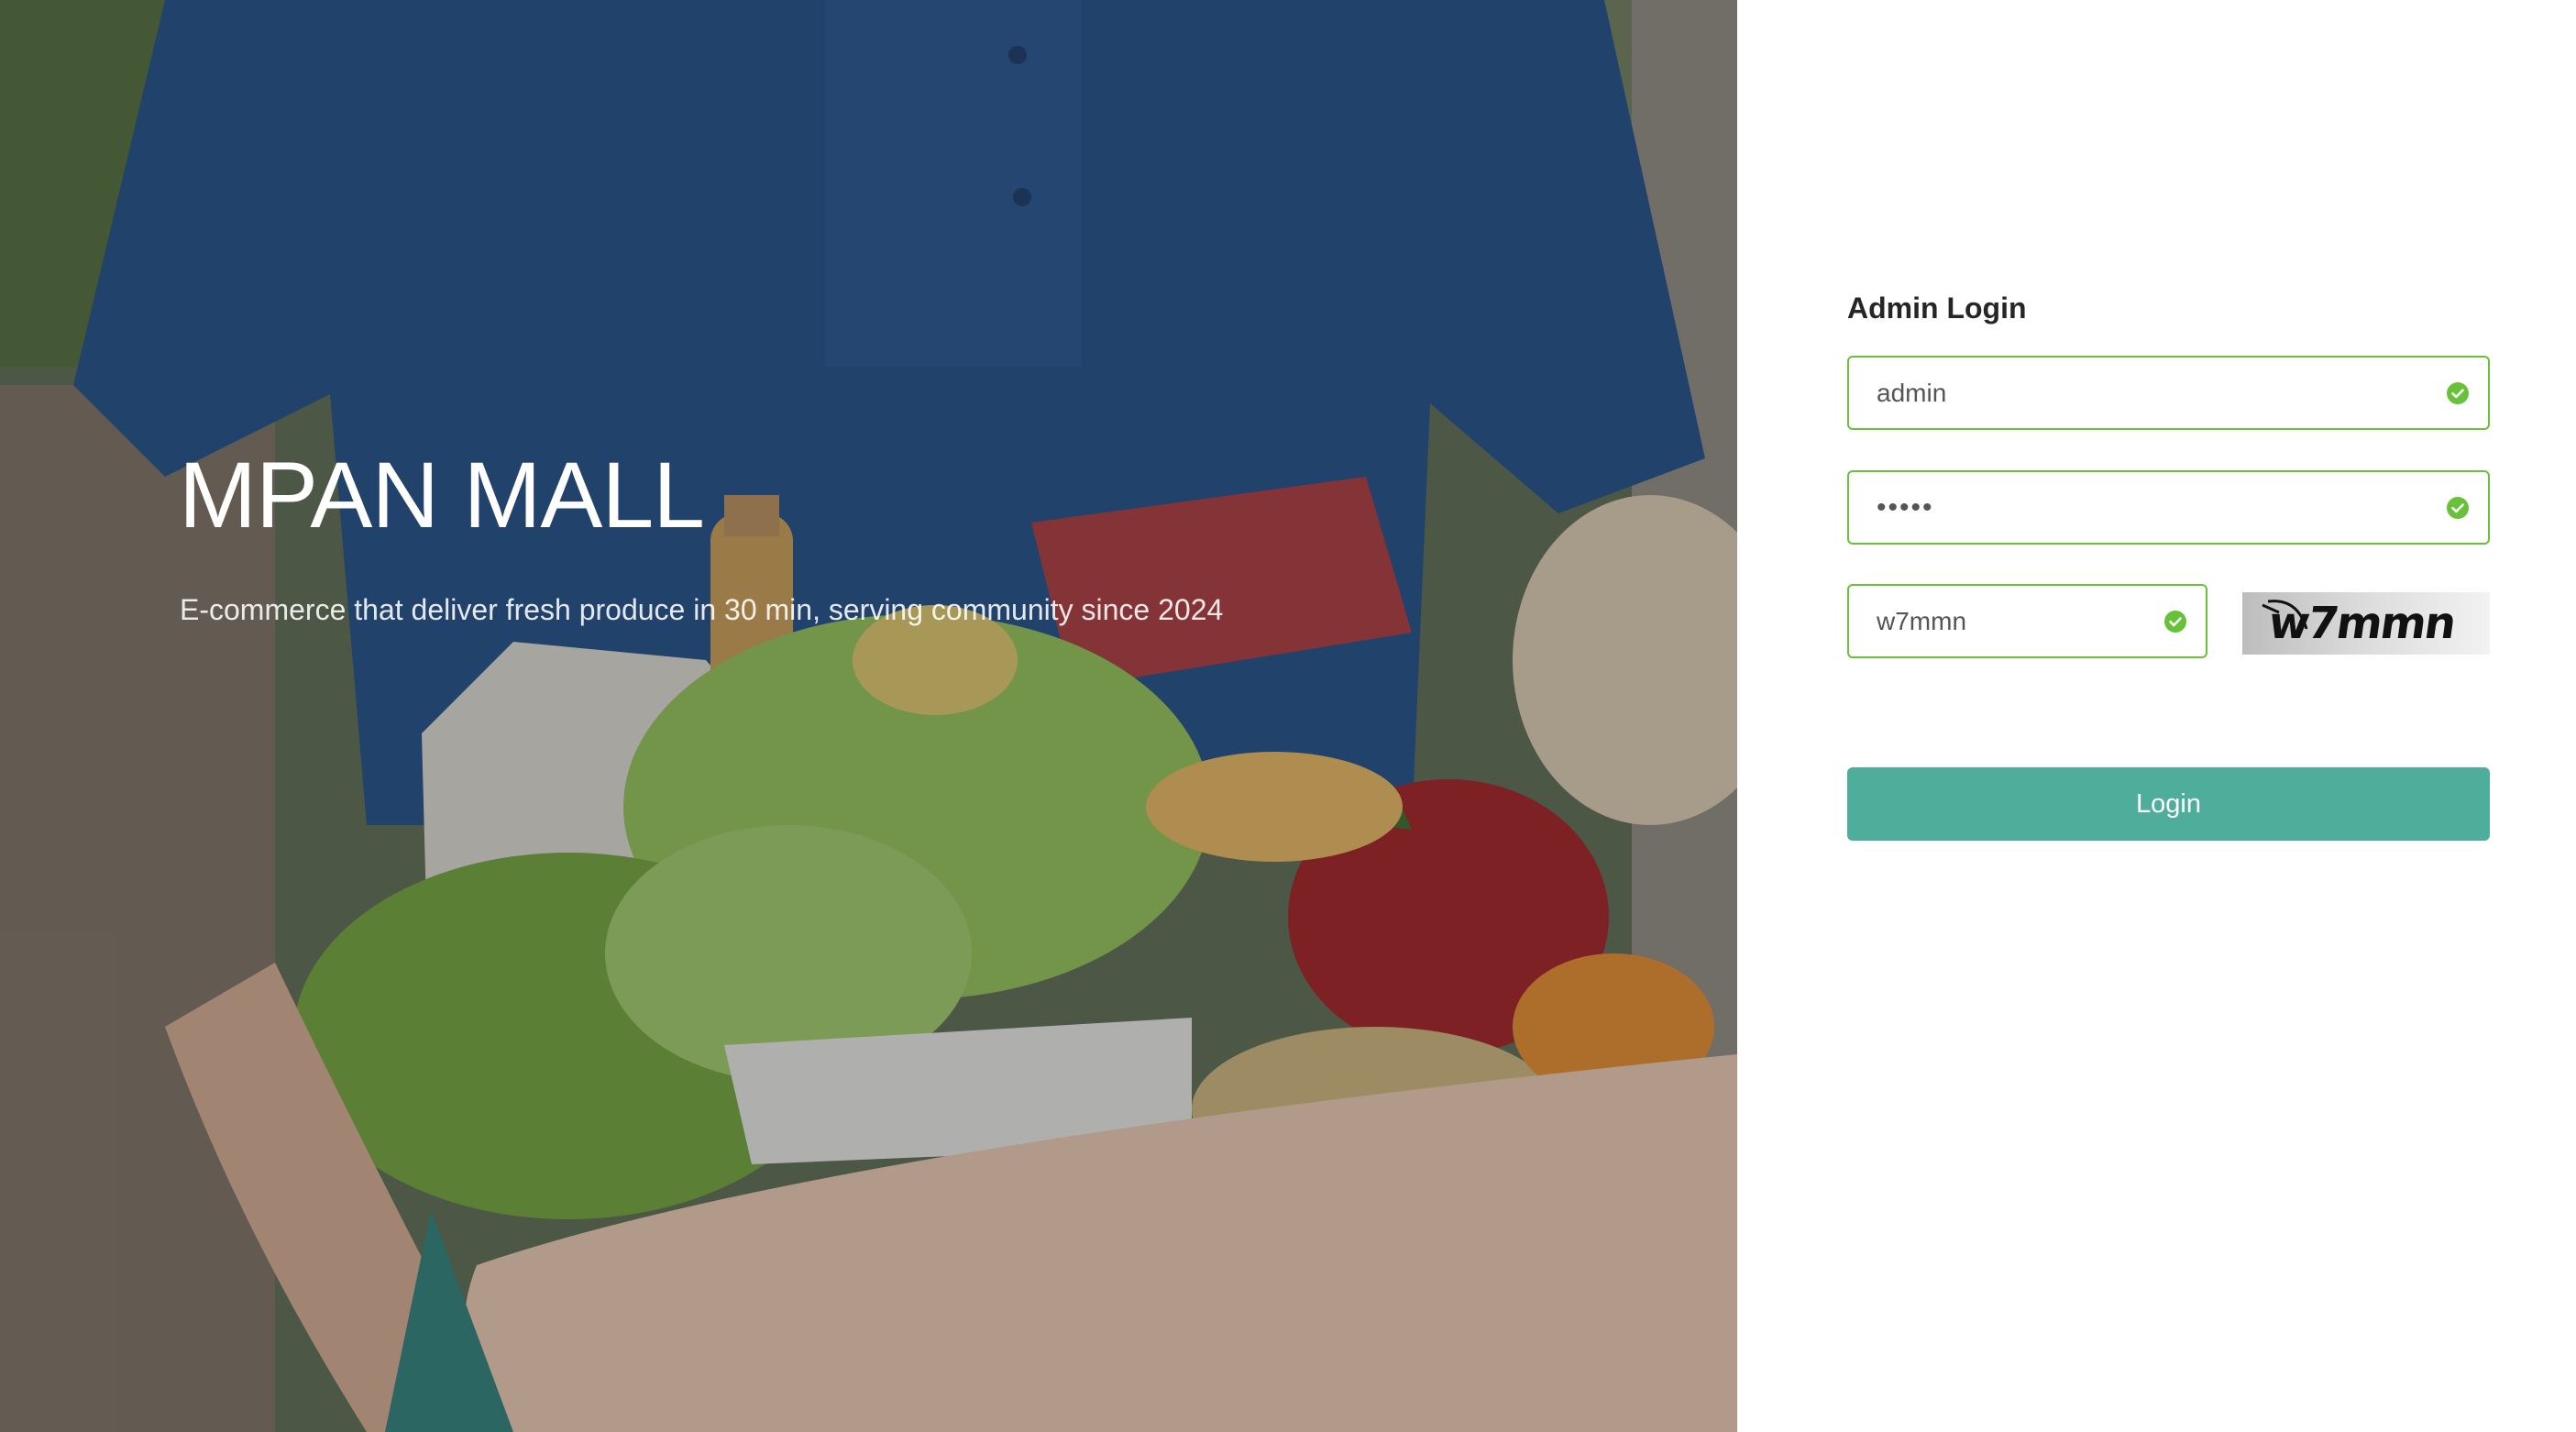  I want to click on username-input, so click(2168, 393).